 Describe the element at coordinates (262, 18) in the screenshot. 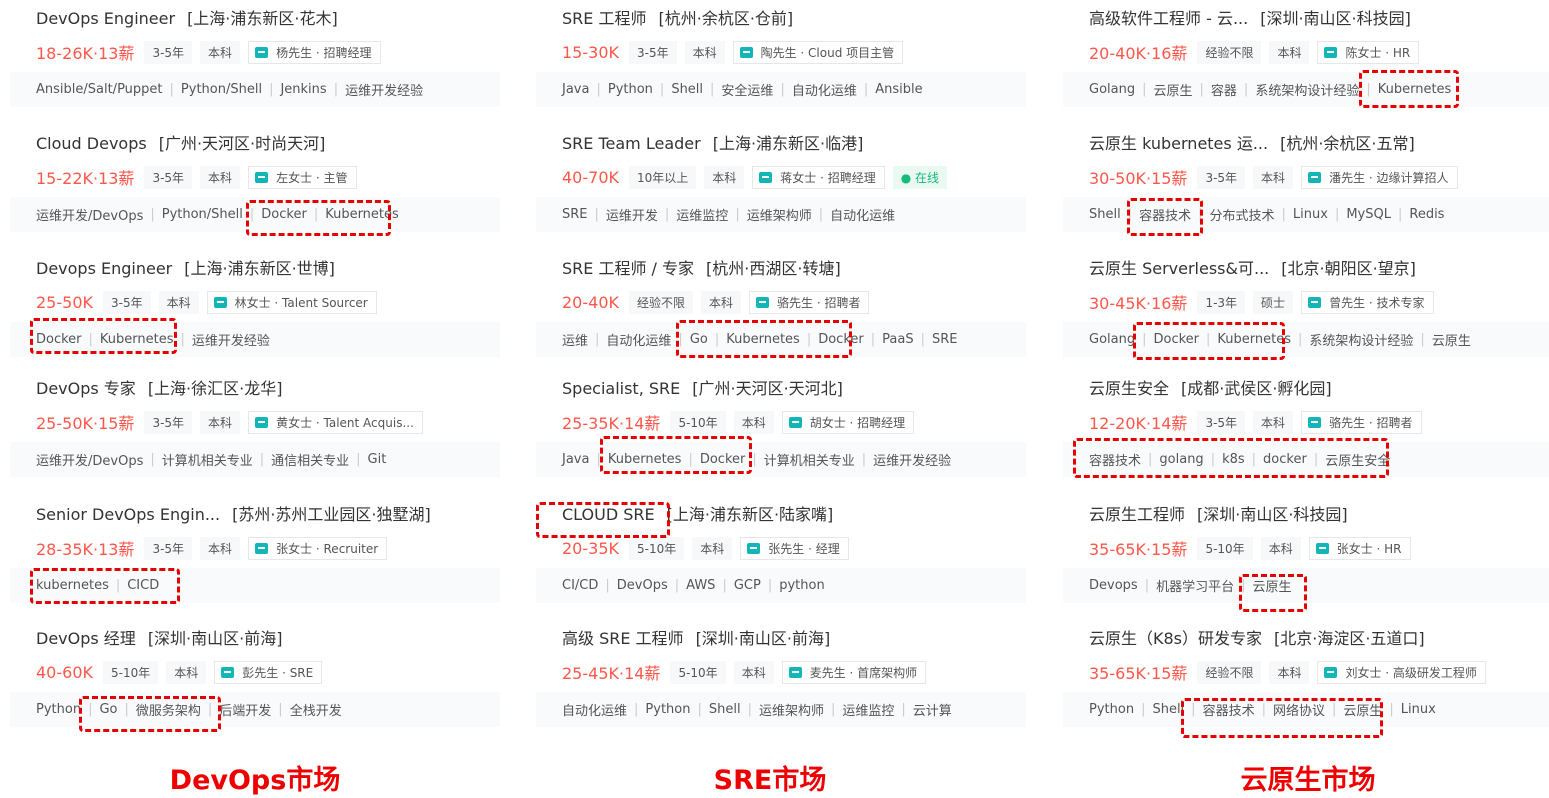

I see `job-location: [上海·浦东新区·花木]` at that location.